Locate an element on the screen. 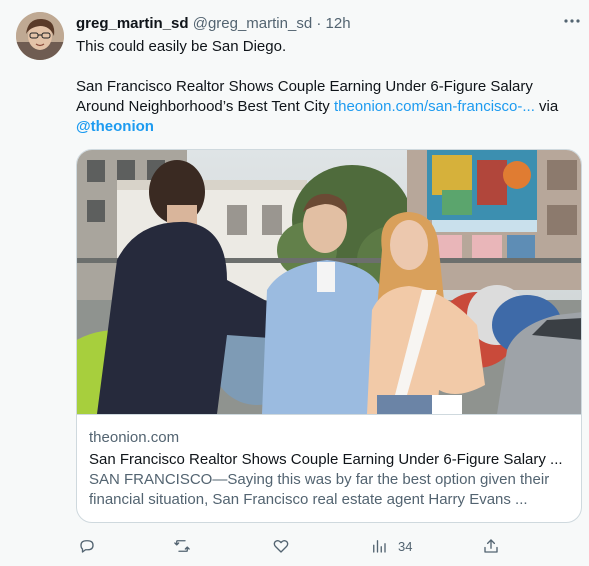  reply-button is located at coordinates (87, 546).